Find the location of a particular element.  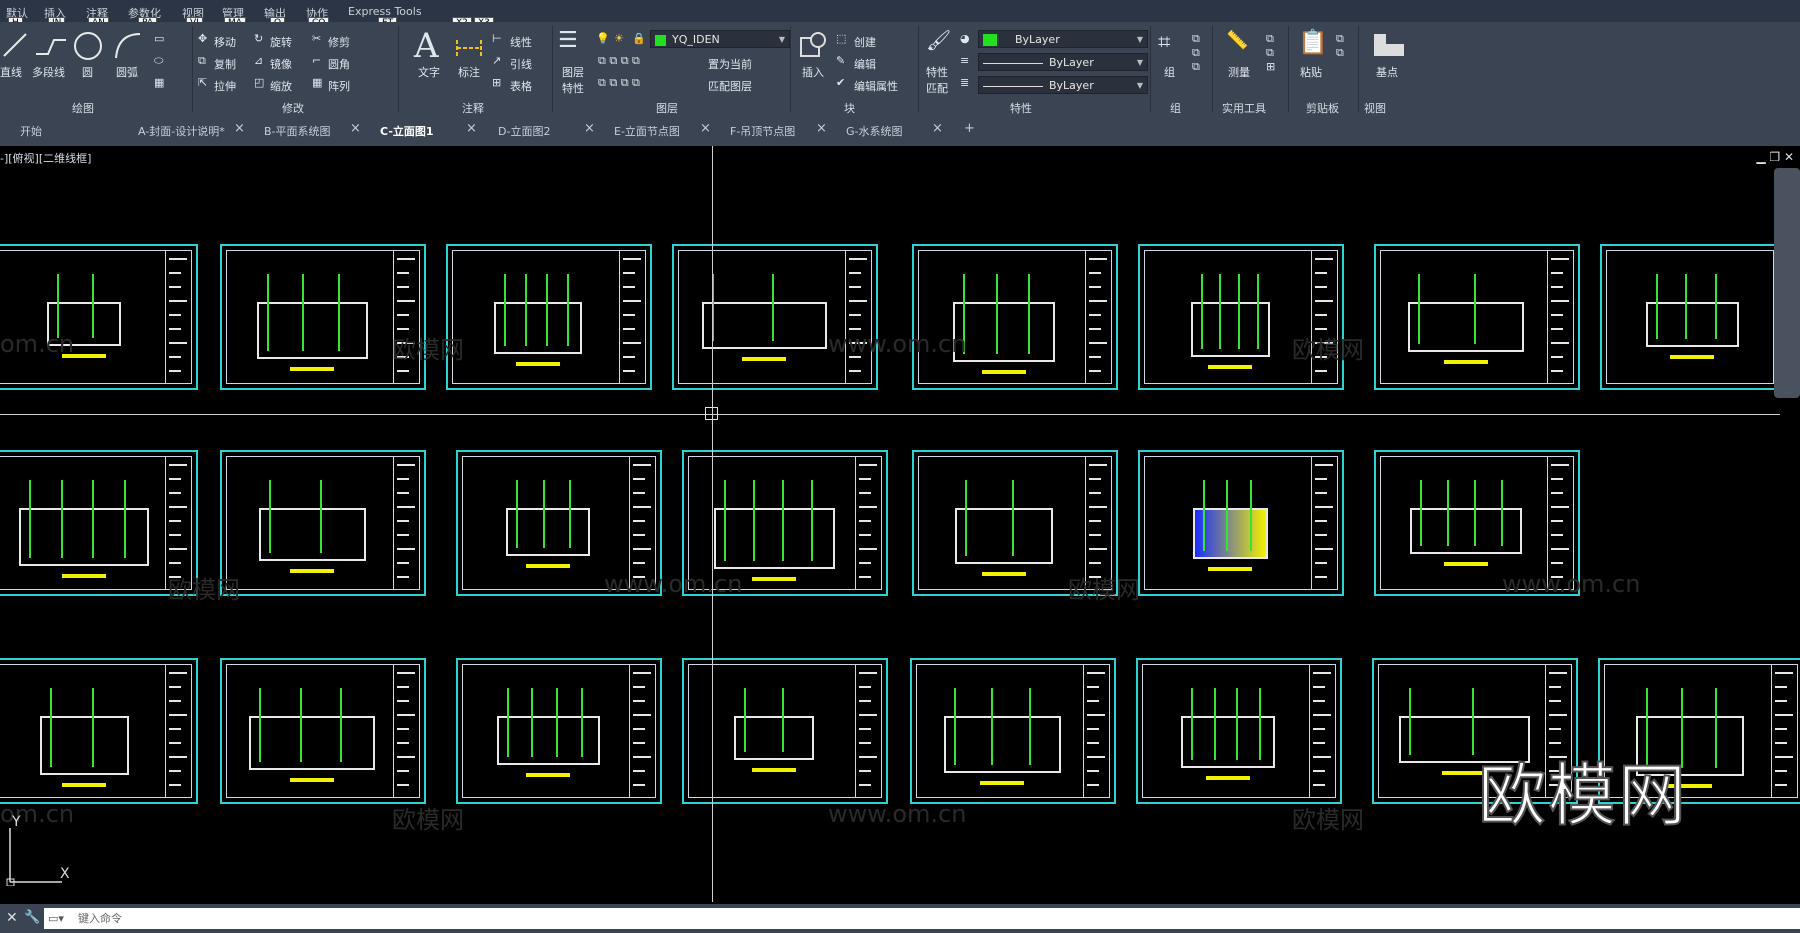

tab-b-plan: B-平面系统图 is located at coordinates (297, 132).